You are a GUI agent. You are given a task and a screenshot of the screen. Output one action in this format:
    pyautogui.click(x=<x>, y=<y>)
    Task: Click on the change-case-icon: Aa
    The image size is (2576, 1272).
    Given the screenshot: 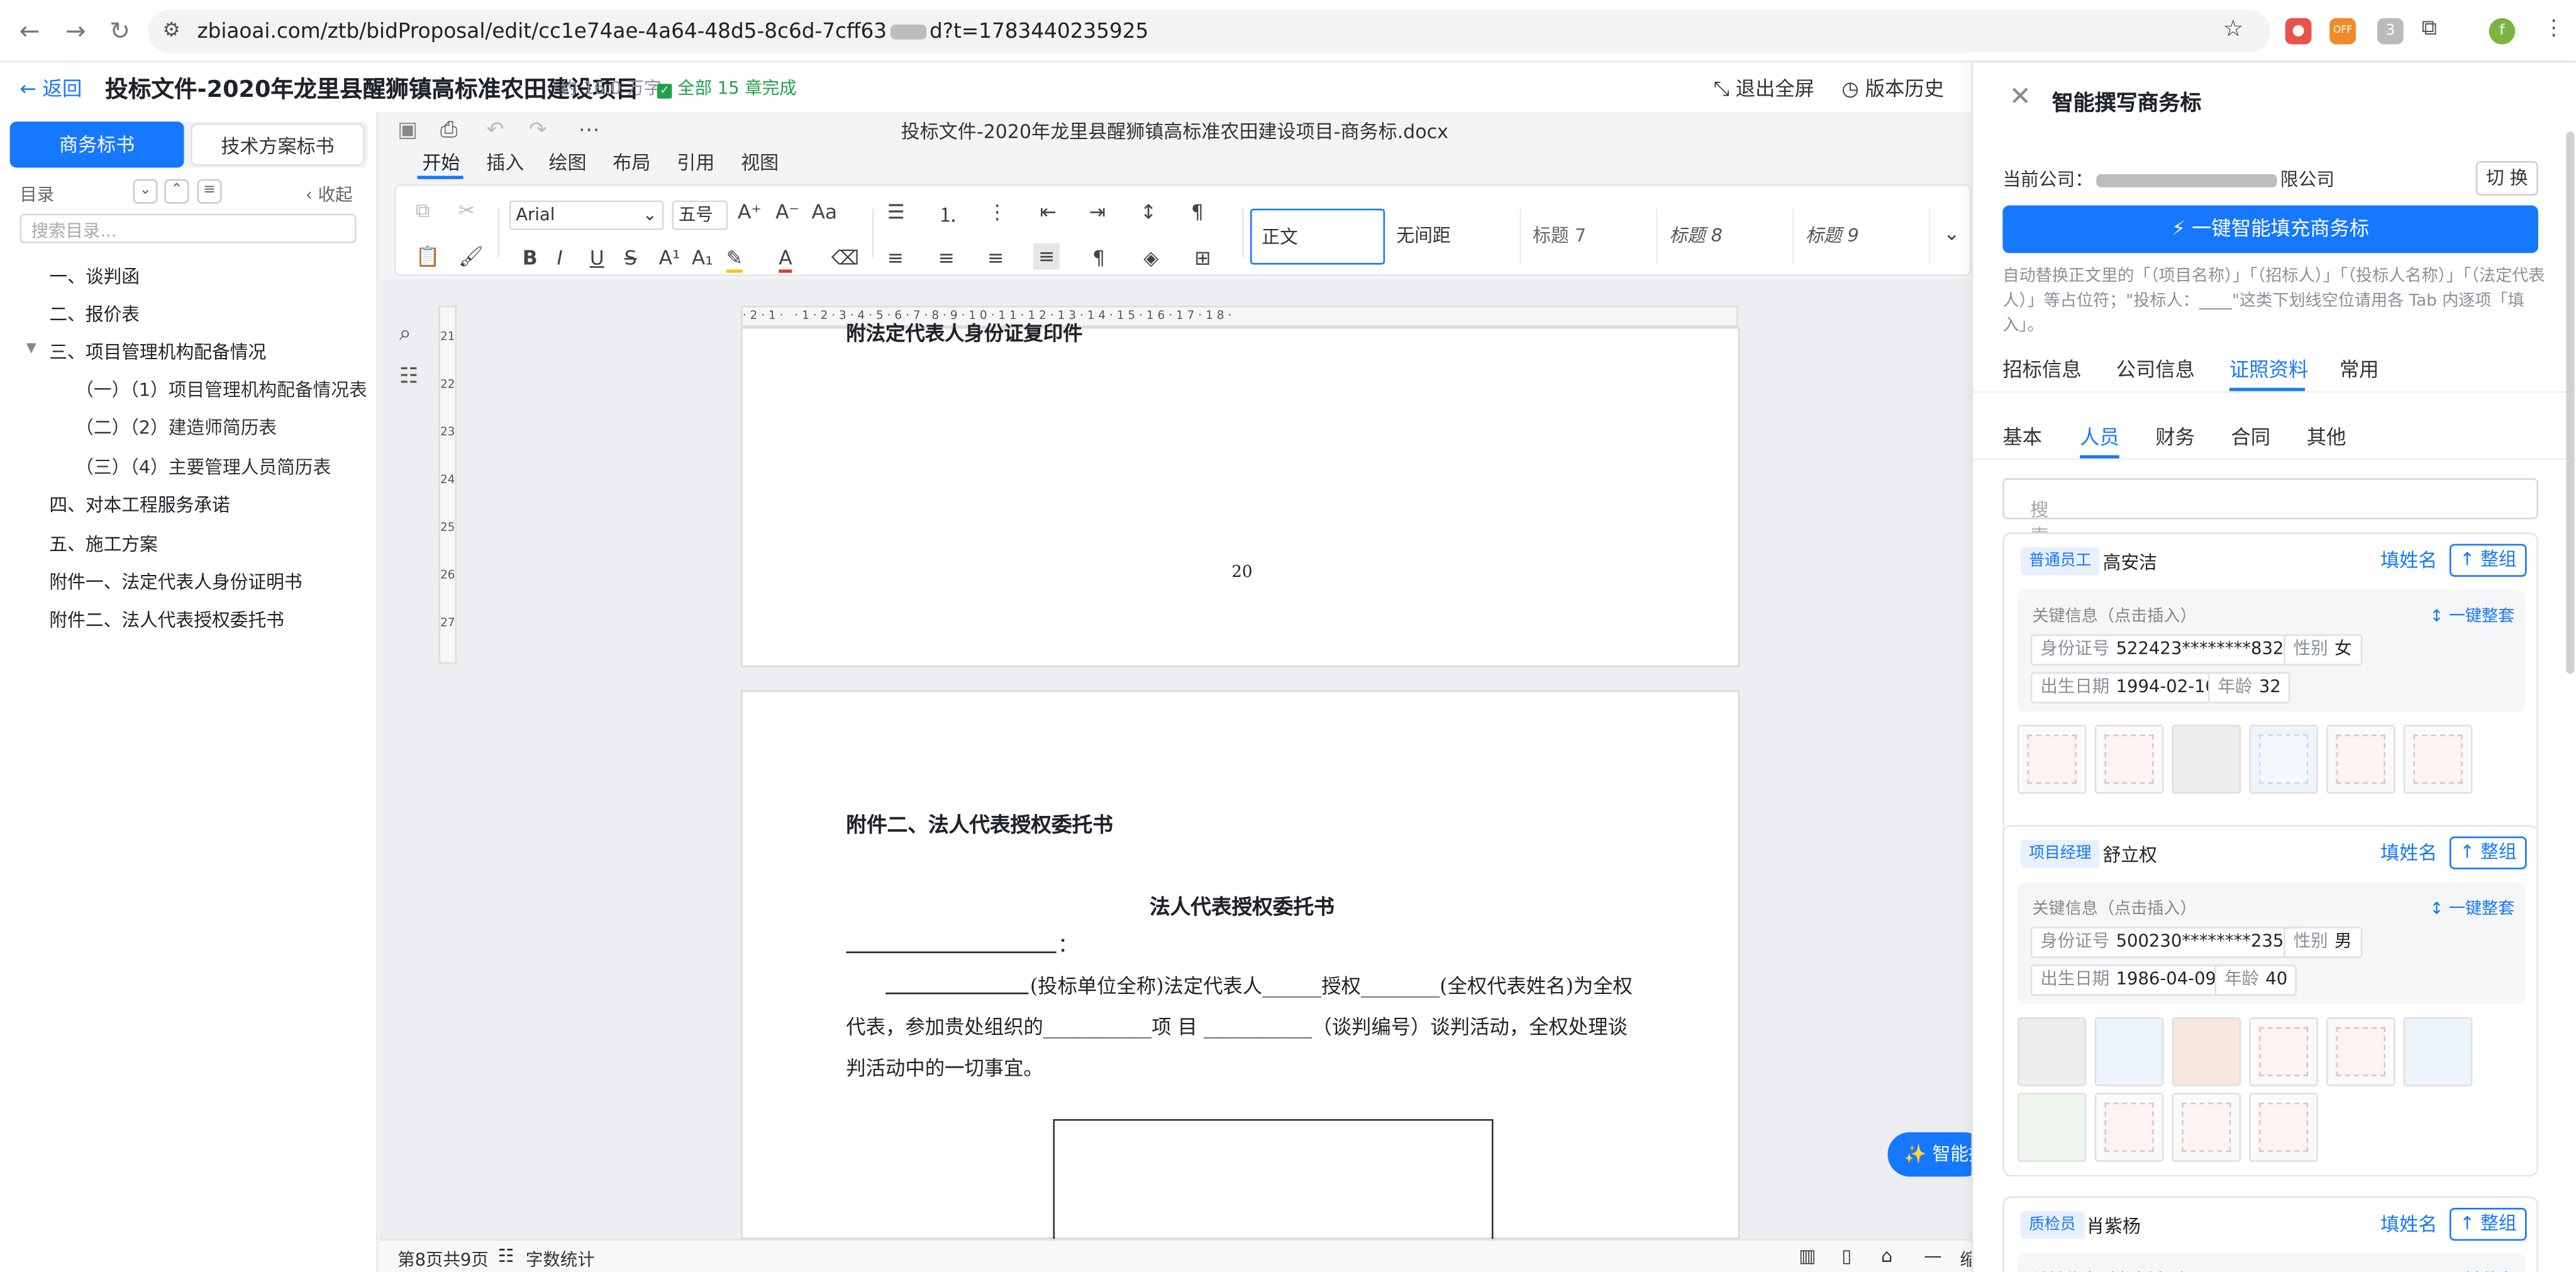 What is the action you would take?
    pyautogui.click(x=824, y=212)
    